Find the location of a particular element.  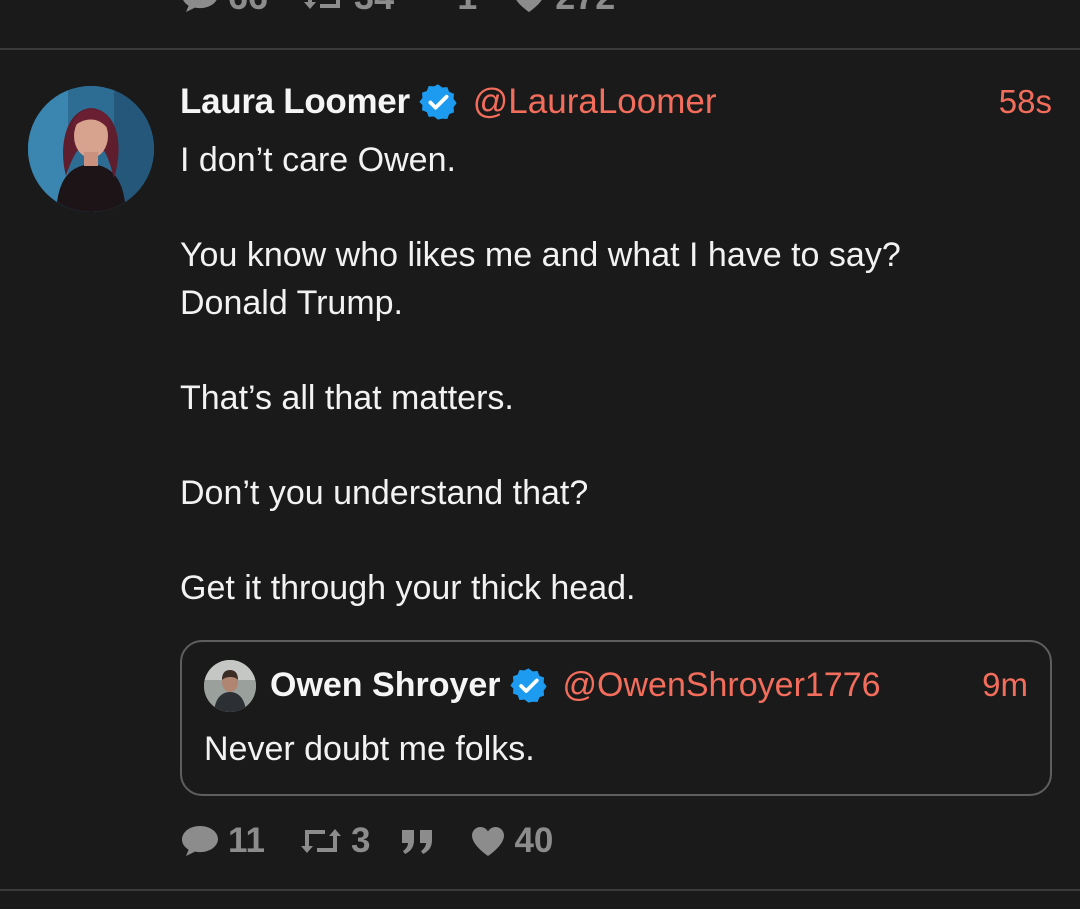

retweet-button: 34 is located at coordinates (348, 9).